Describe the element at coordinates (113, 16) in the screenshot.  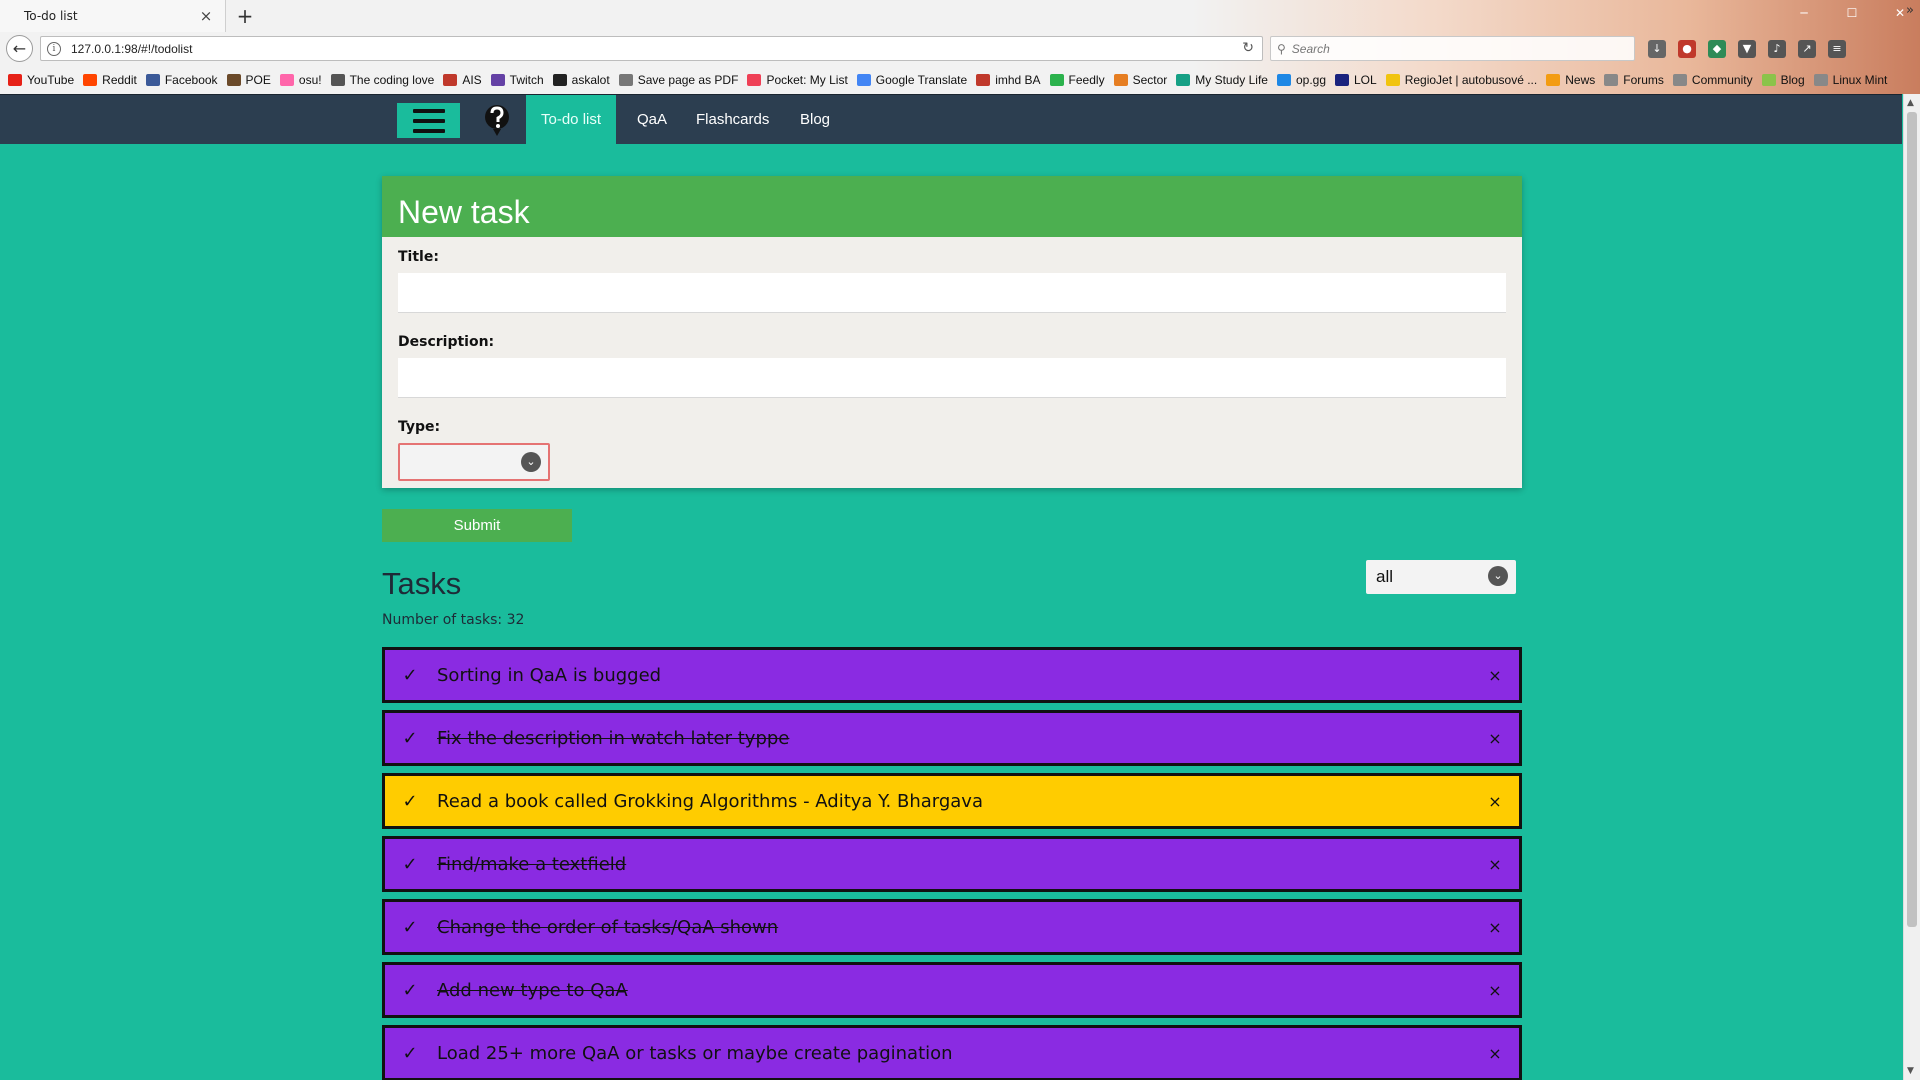
I see `browser-tab: To-do list ×` at that location.